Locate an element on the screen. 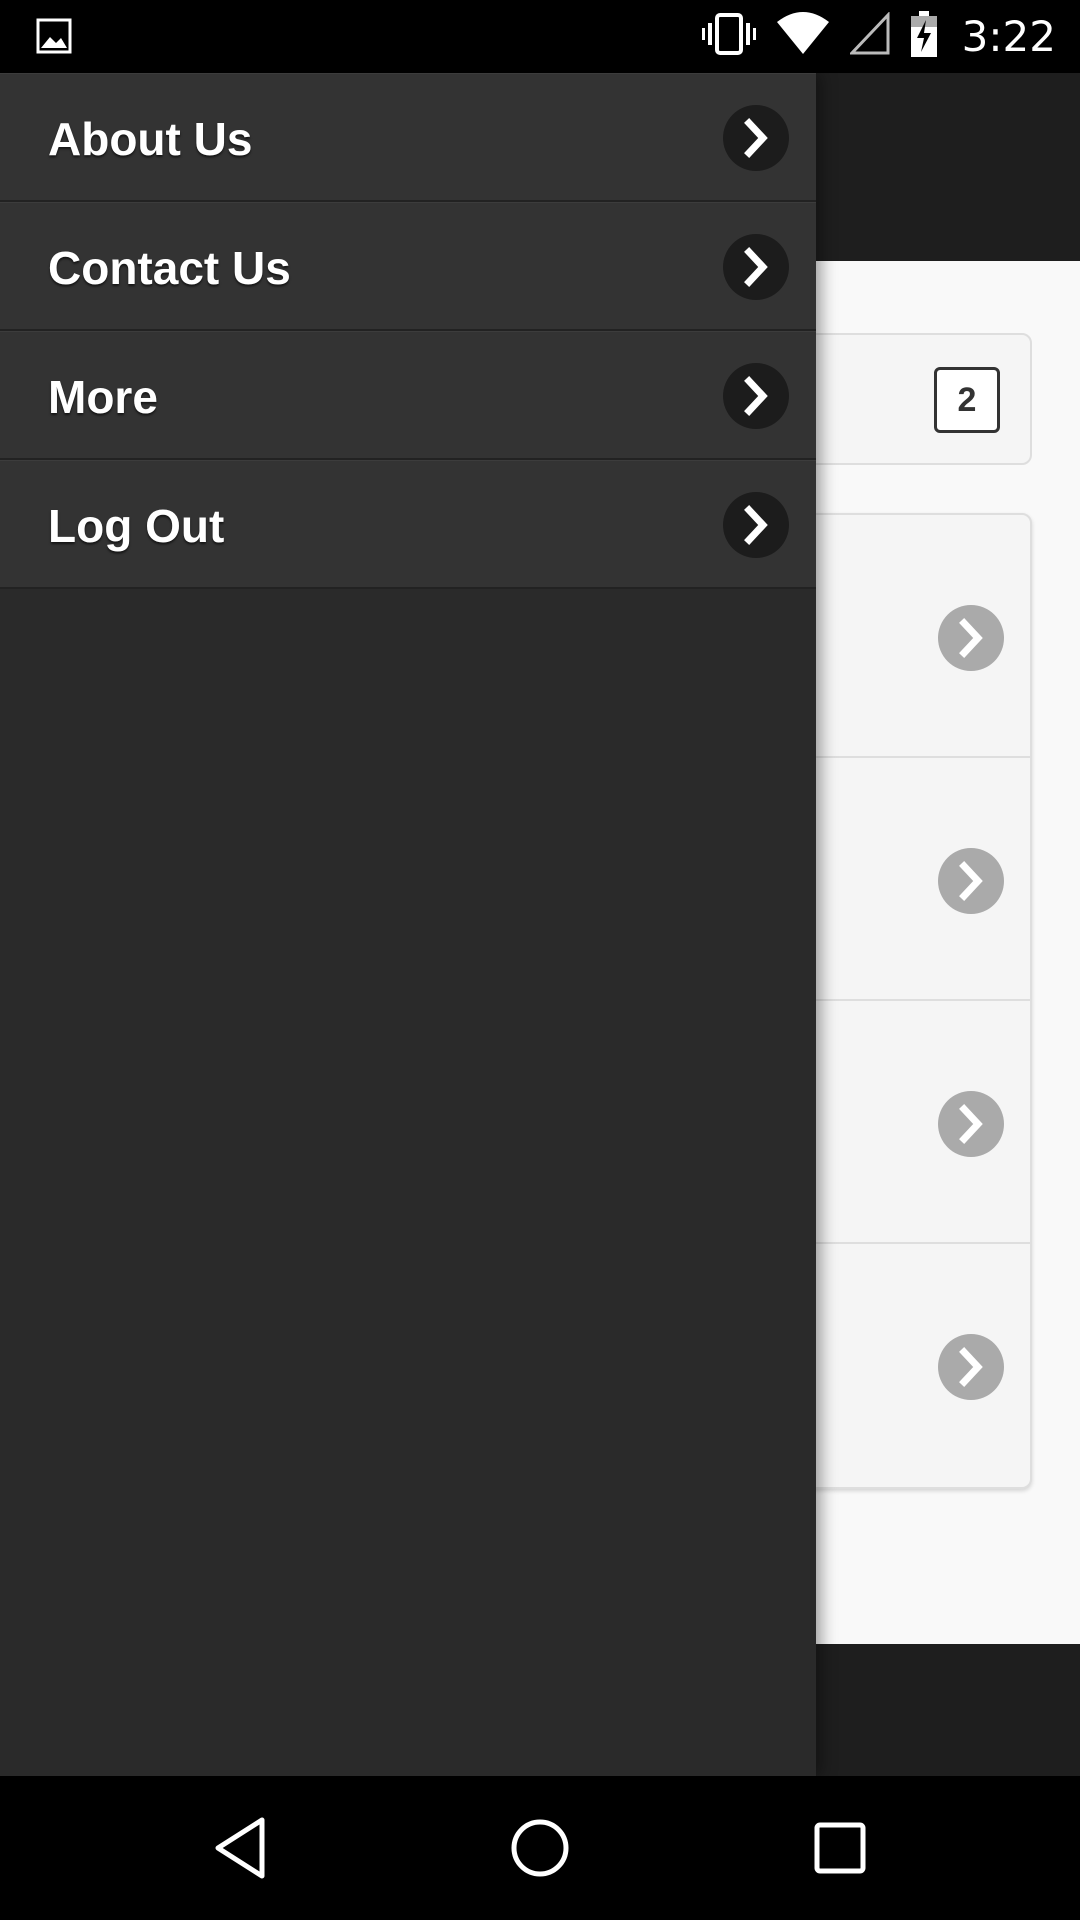 The height and width of the screenshot is (1920, 1080). menu-item-log-out: Log Out is located at coordinates (408, 524).